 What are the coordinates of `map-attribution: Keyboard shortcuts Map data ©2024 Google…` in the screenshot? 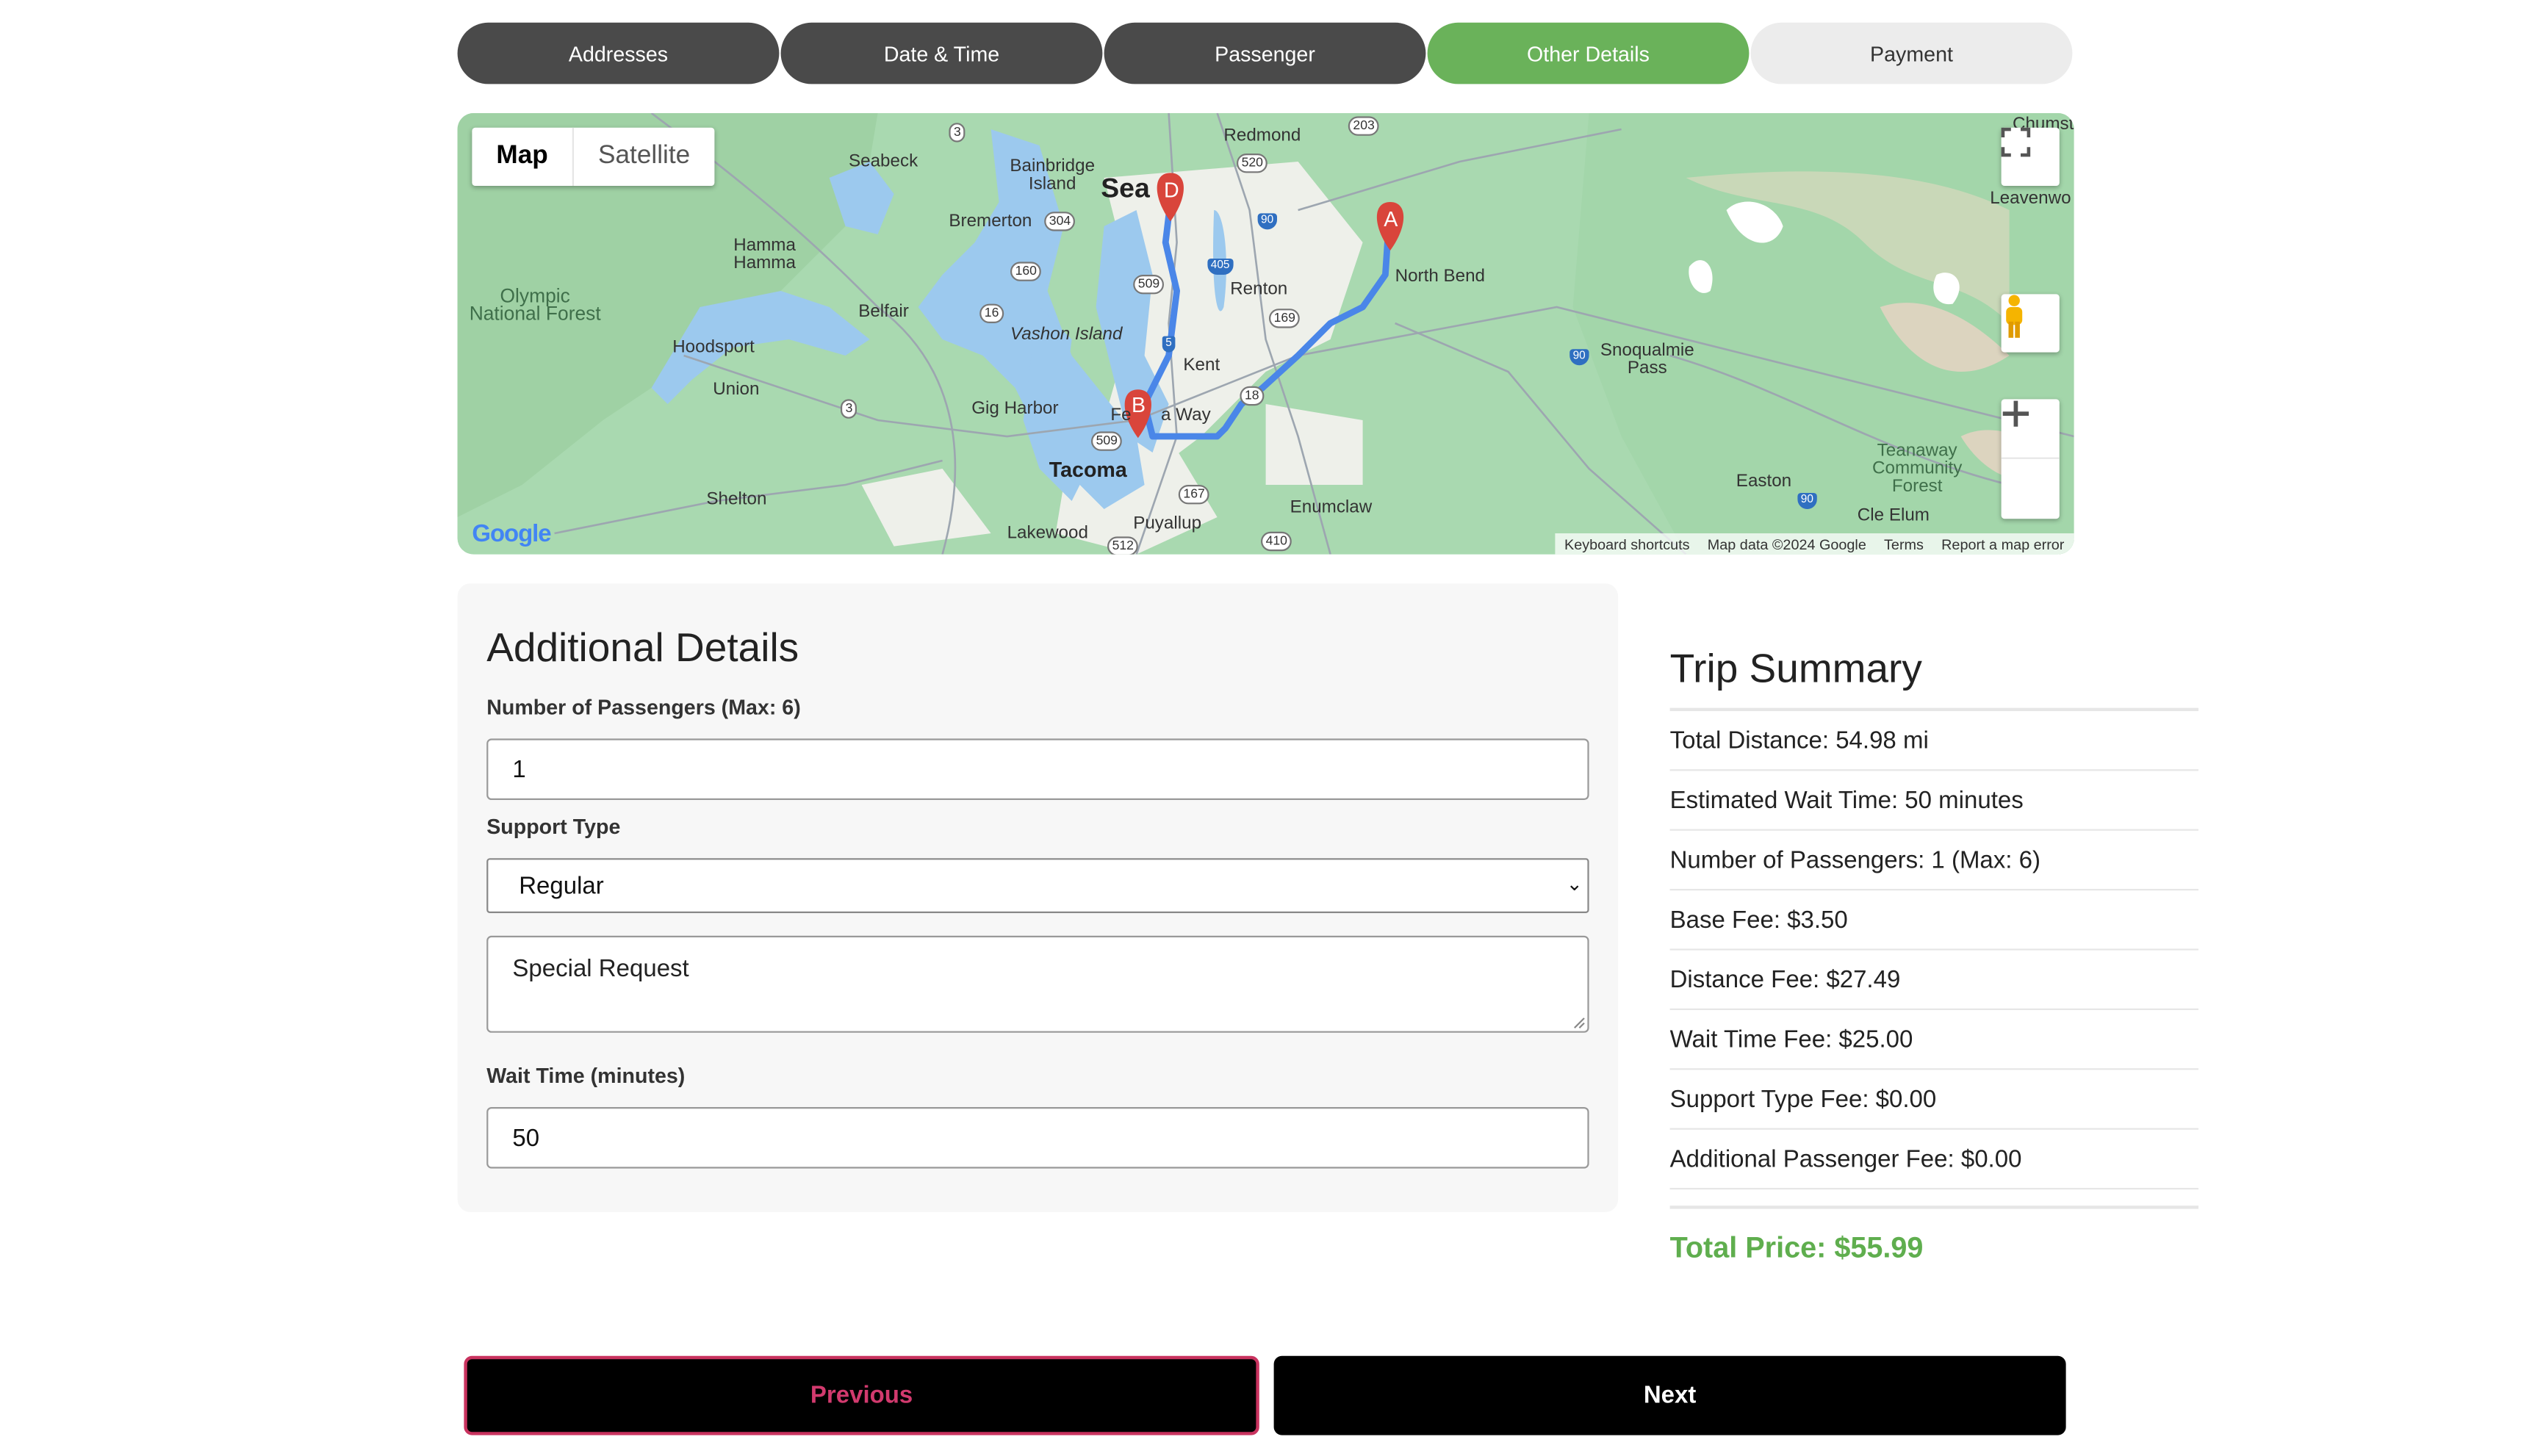 It's located at (1814, 544).